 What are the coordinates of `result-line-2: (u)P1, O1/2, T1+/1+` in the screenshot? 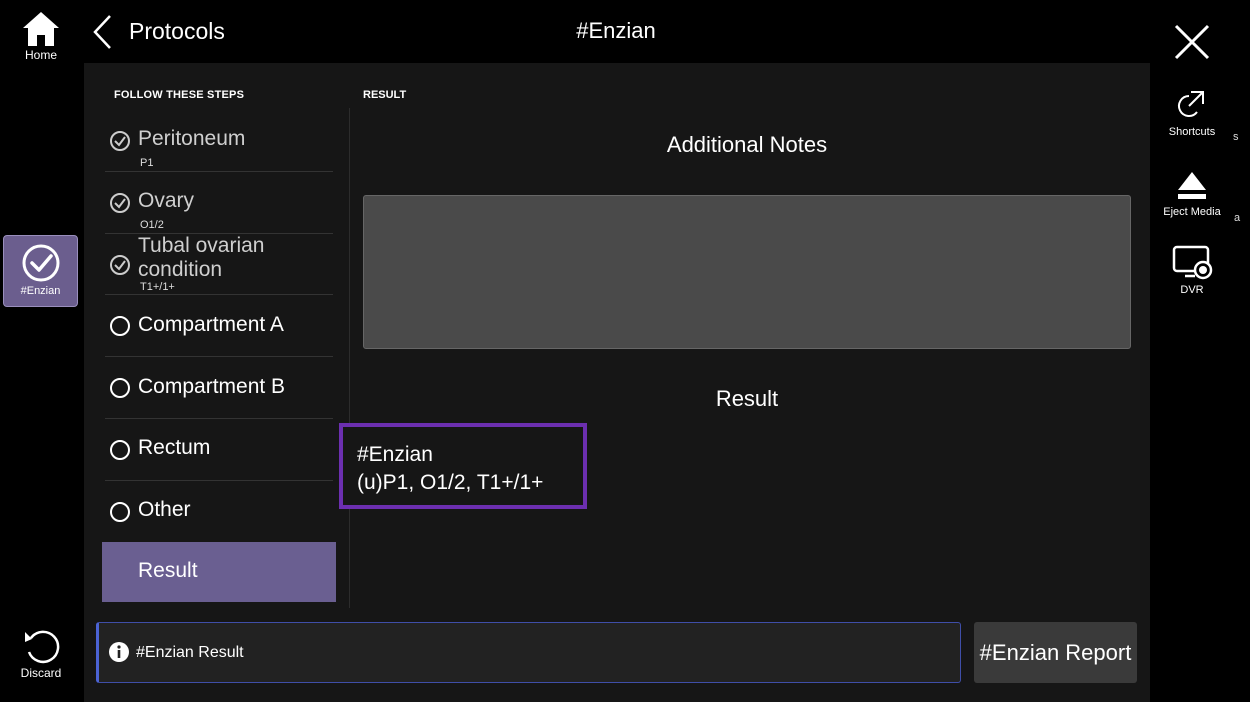 It's located at (450, 482).